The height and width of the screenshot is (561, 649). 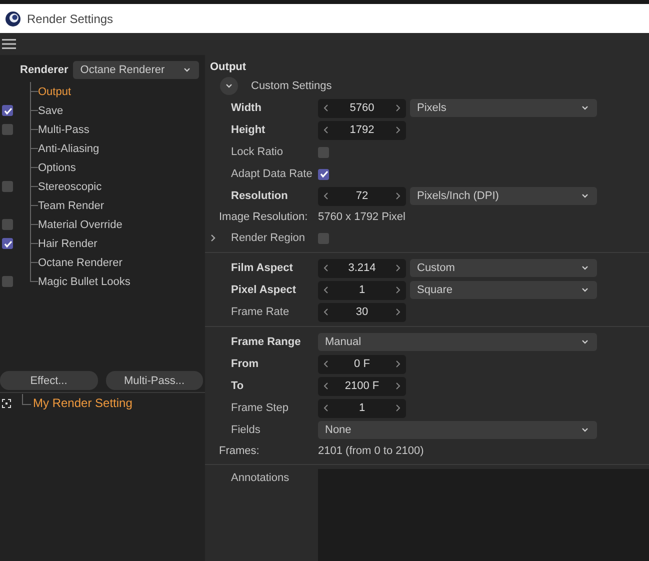 What do you see at coordinates (362, 108) in the screenshot?
I see `number-field: 5760` at bounding box center [362, 108].